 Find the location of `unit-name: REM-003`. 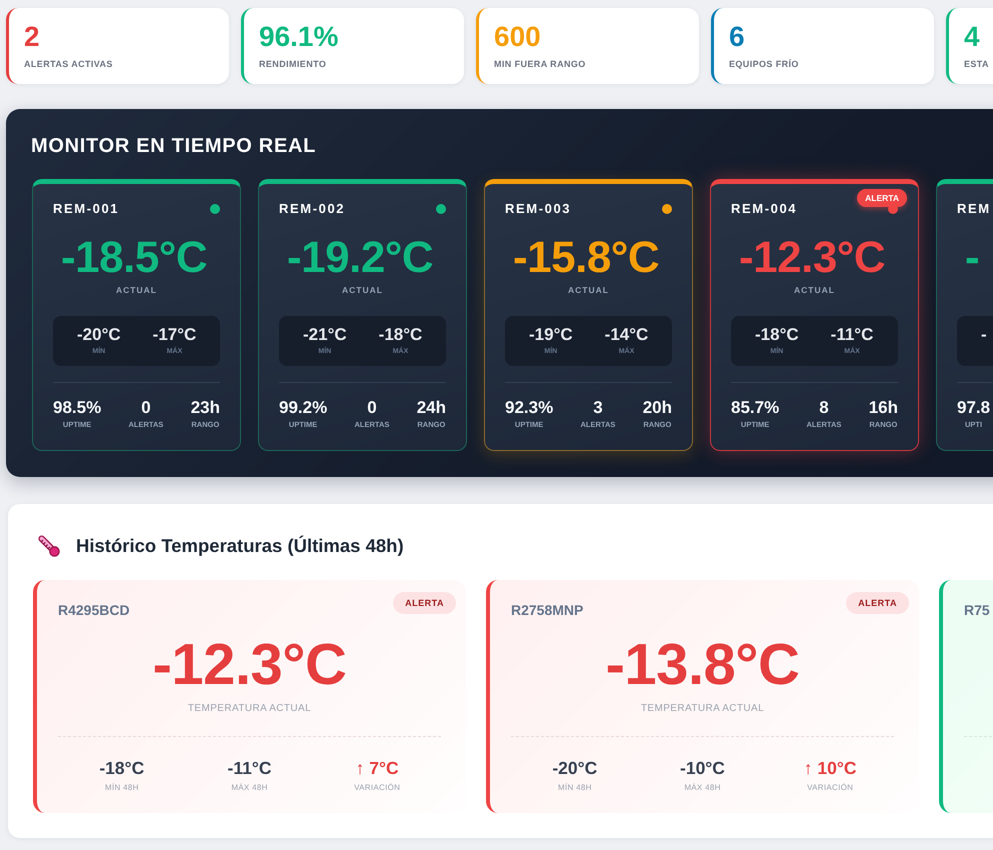

unit-name: REM-003 is located at coordinates (538, 209).